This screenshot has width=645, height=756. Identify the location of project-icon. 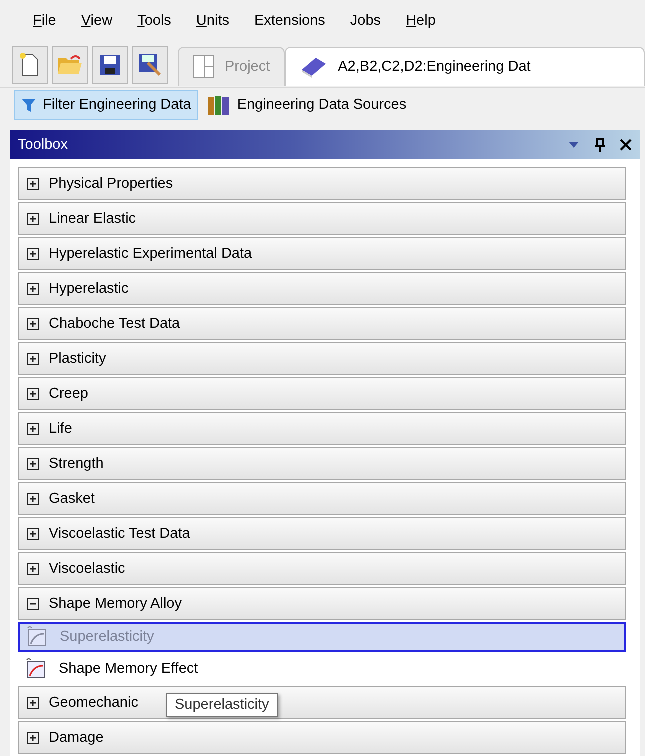
(204, 66).